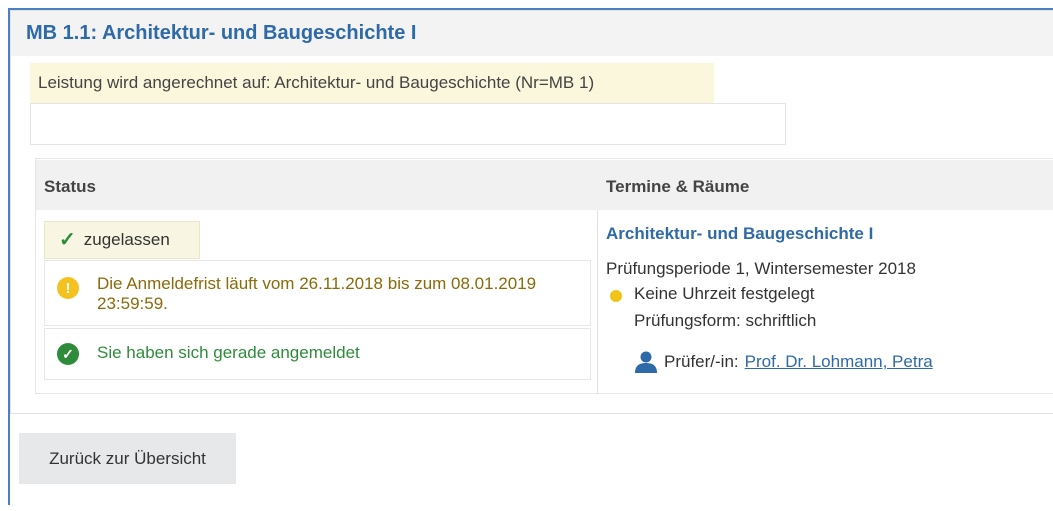  What do you see at coordinates (67, 240) in the screenshot?
I see `check-icon: ✓` at bounding box center [67, 240].